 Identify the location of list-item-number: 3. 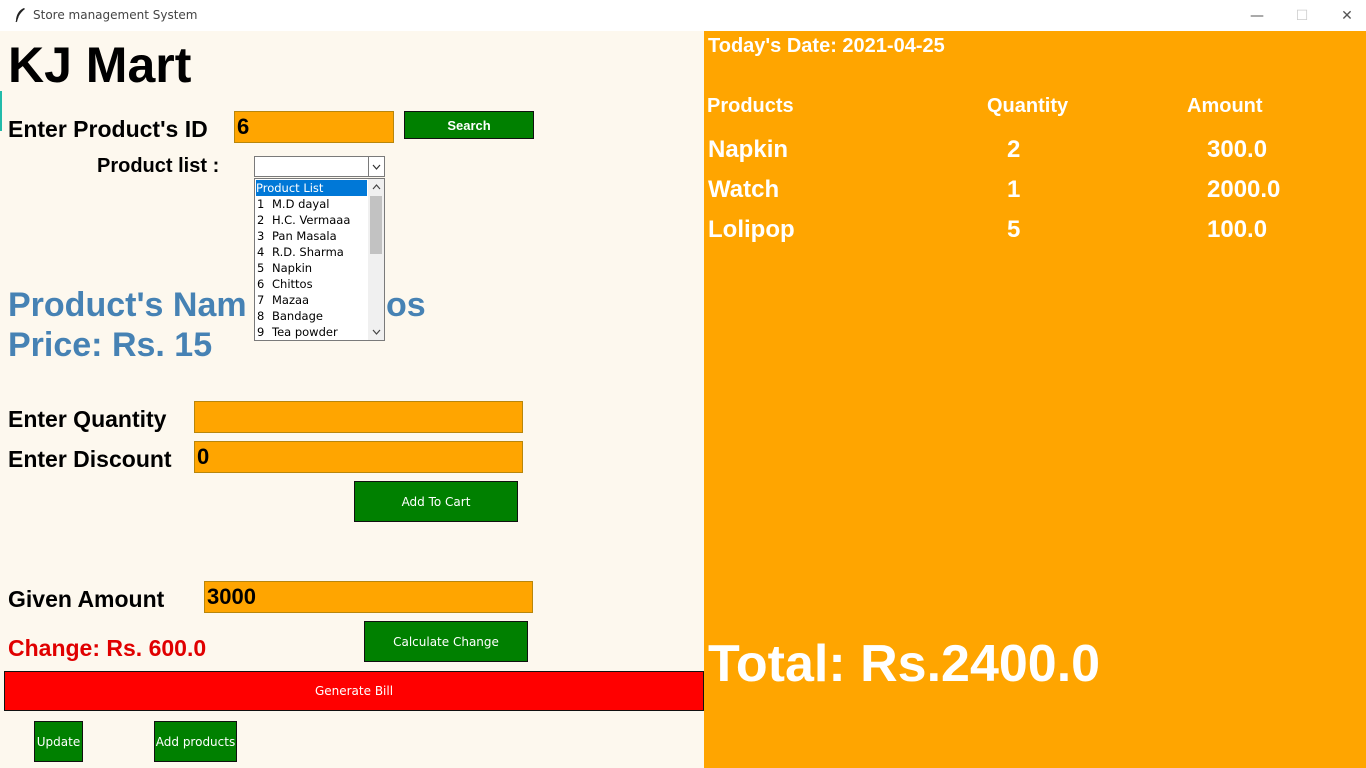
(261, 236).